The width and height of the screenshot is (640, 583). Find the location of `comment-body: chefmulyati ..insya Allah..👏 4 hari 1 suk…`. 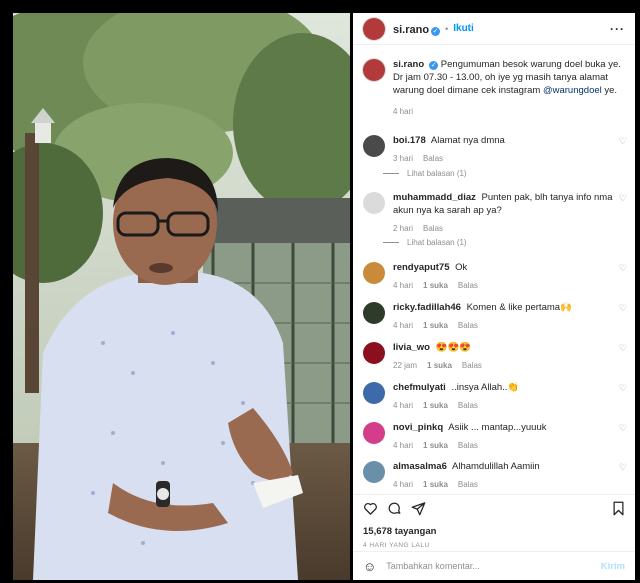

comment-body: chefmulyati ..insya Allah..👏 4 hari 1 suk… is located at coordinates (510, 396).